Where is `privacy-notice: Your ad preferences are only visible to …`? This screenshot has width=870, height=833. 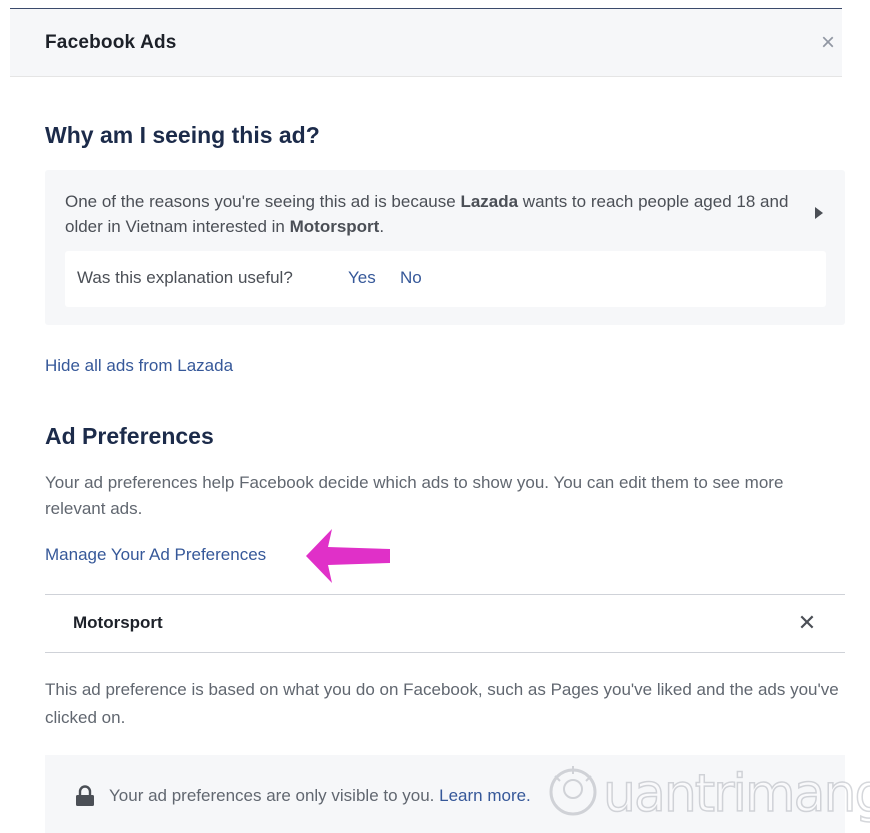 privacy-notice: Your ad preferences are only visible to … is located at coordinates (445, 794).